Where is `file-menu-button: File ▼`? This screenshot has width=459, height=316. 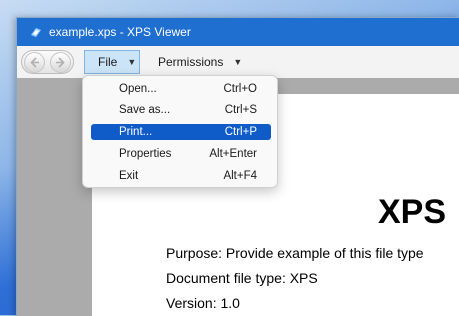 file-menu-button: File ▼ is located at coordinates (112, 62).